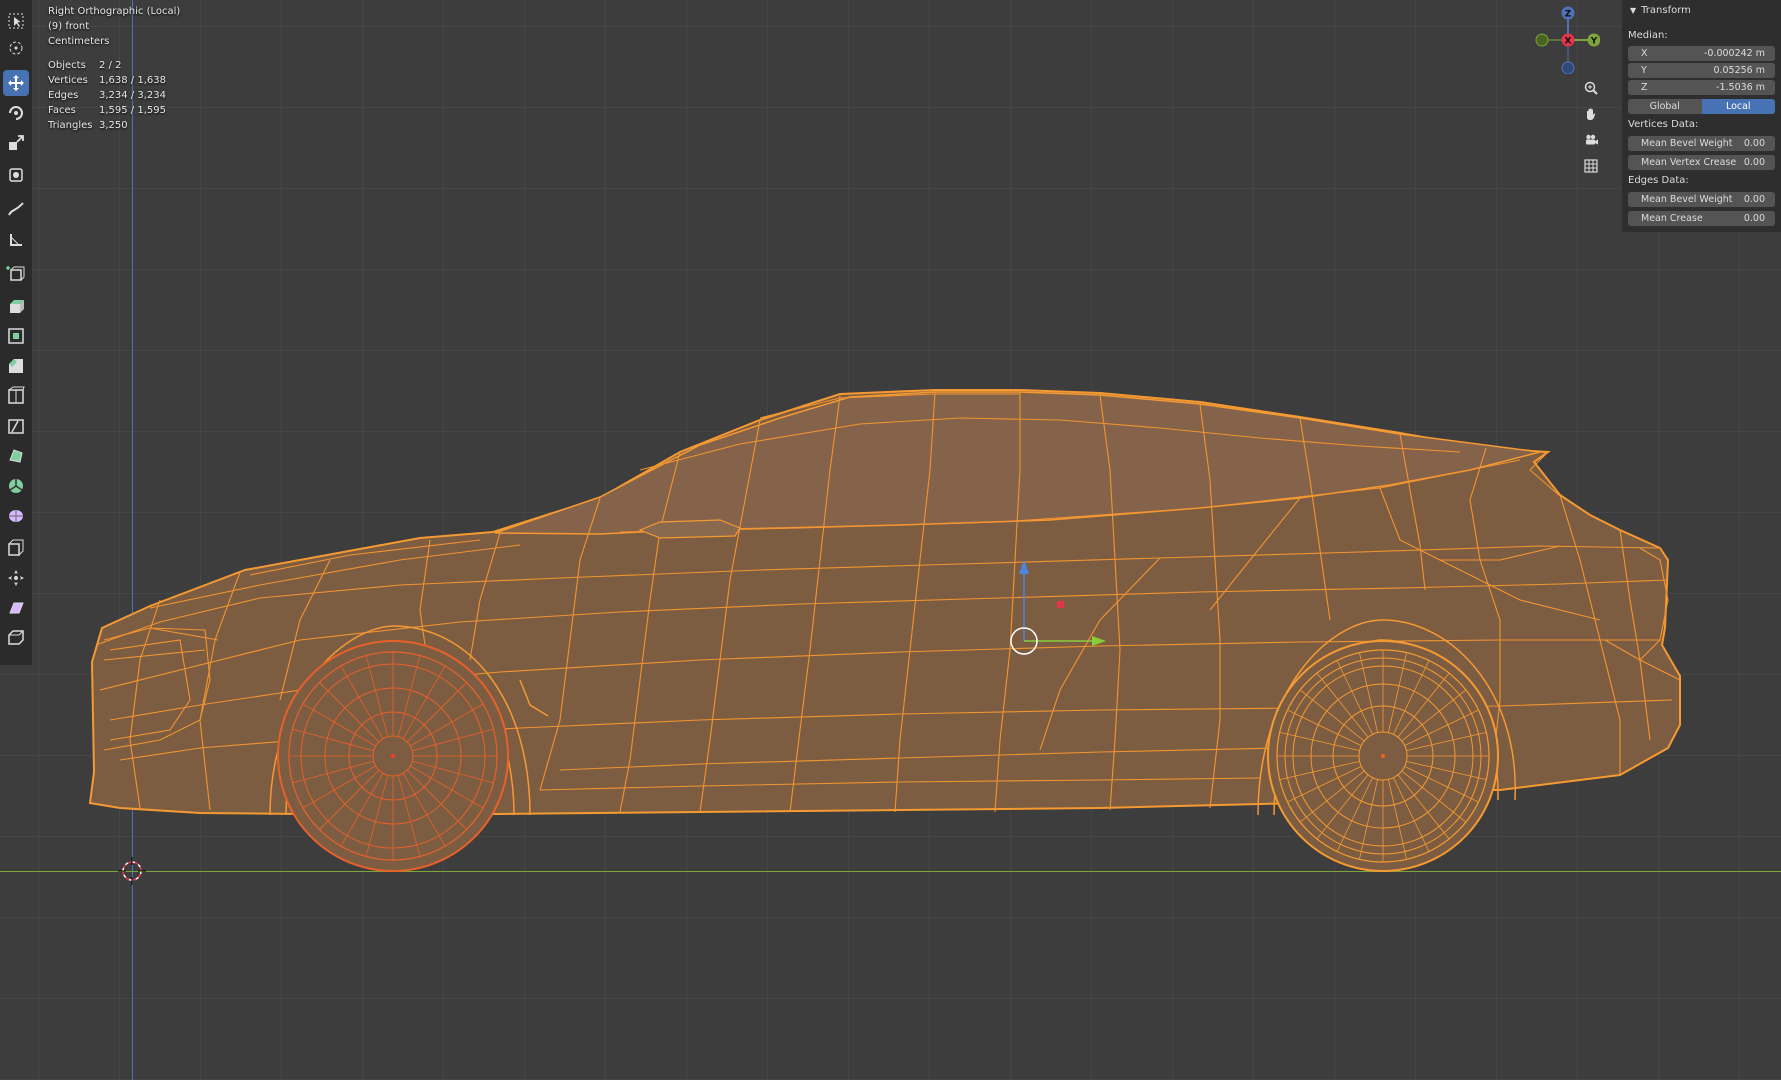  What do you see at coordinates (16, 366) in the screenshot?
I see `bevel-icon` at bounding box center [16, 366].